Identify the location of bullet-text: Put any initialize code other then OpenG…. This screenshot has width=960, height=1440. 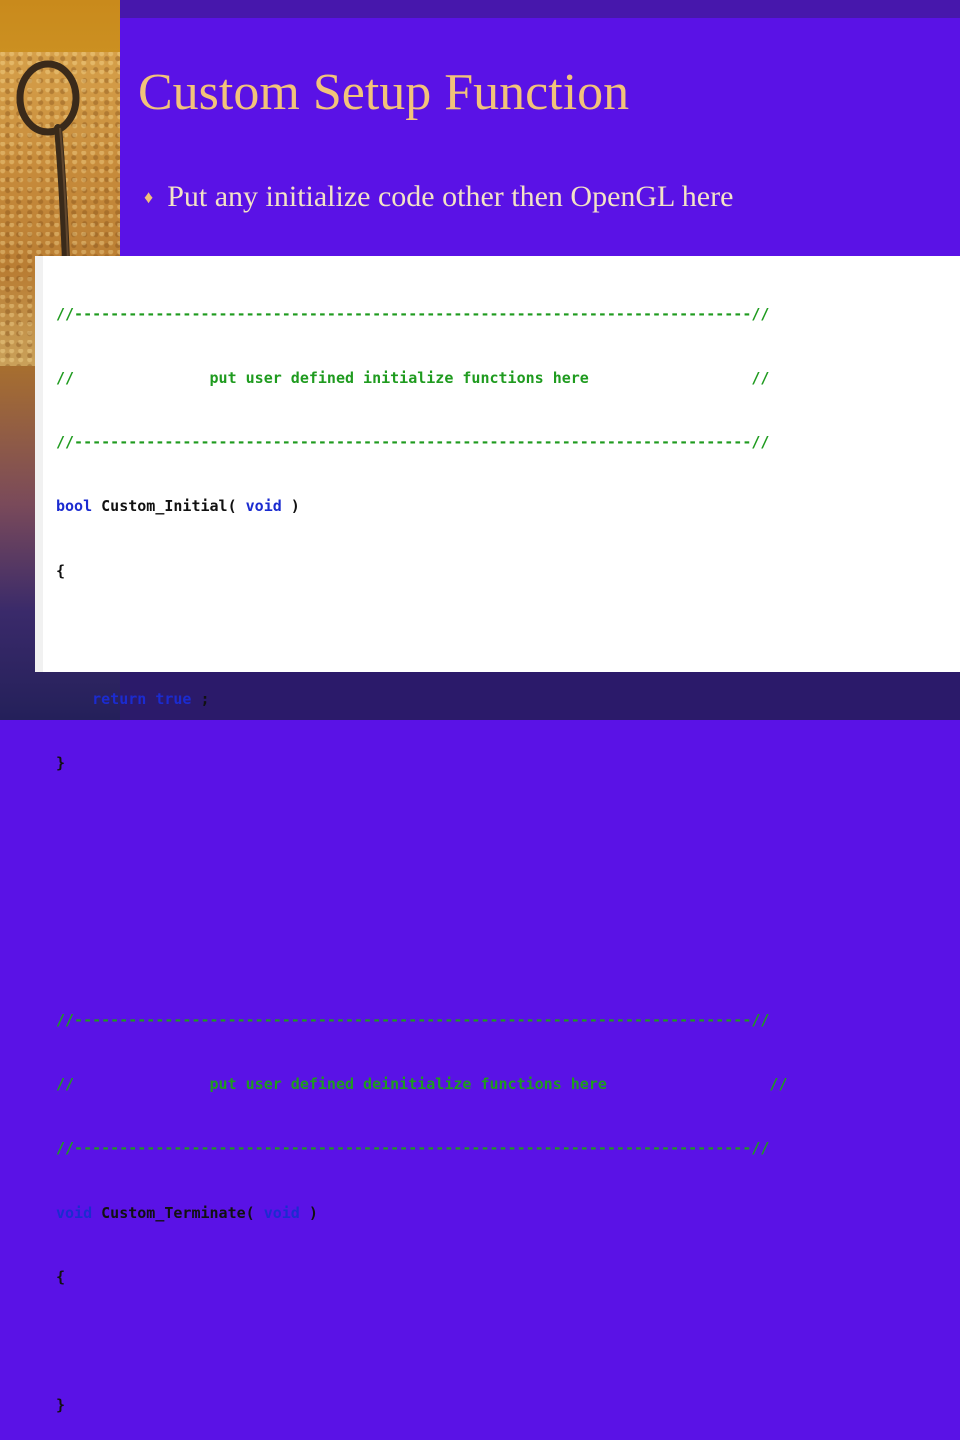
(450, 196).